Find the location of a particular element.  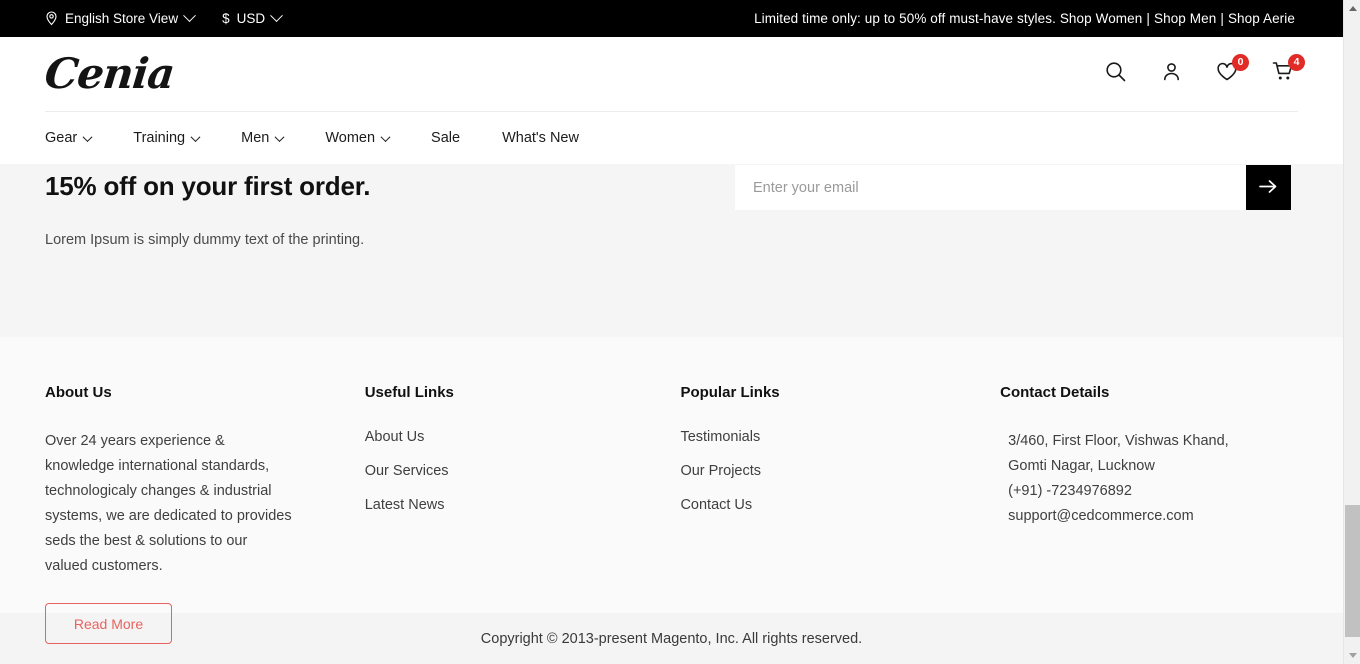

site-logo: Cenia is located at coordinates (109, 73).